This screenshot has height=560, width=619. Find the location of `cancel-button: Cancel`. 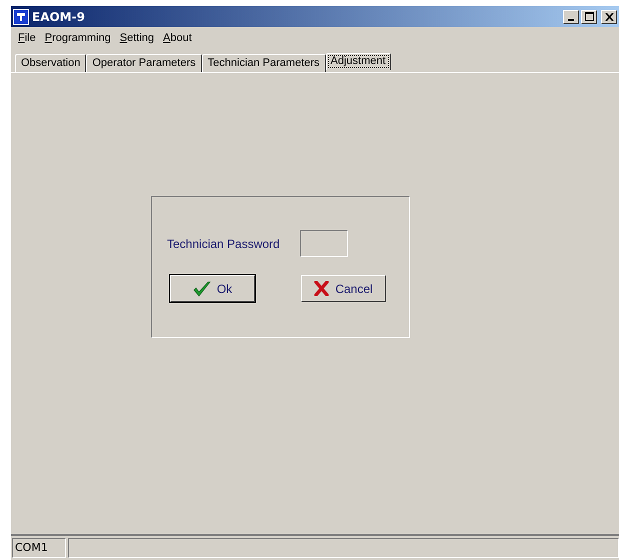

cancel-button: Cancel is located at coordinates (343, 288).